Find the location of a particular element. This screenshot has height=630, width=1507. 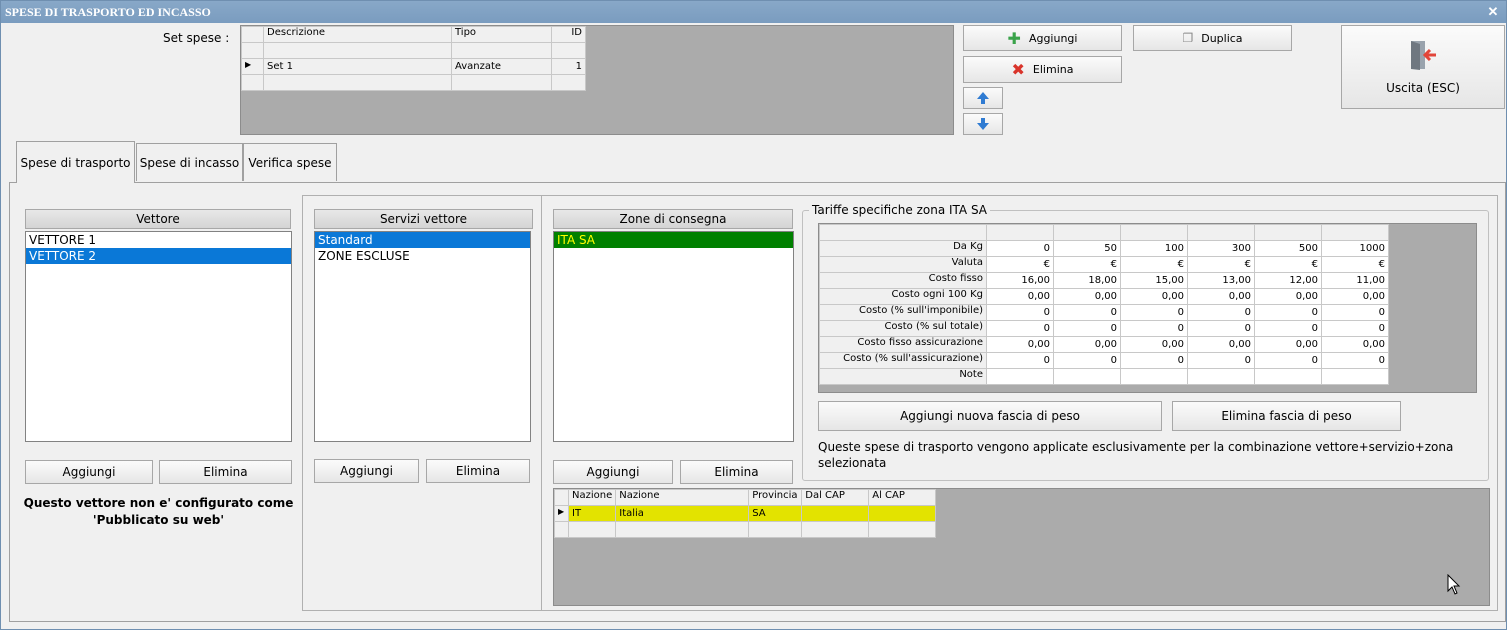

tab-spese-di-incasso: Spese di incasso is located at coordinates (189, 162).